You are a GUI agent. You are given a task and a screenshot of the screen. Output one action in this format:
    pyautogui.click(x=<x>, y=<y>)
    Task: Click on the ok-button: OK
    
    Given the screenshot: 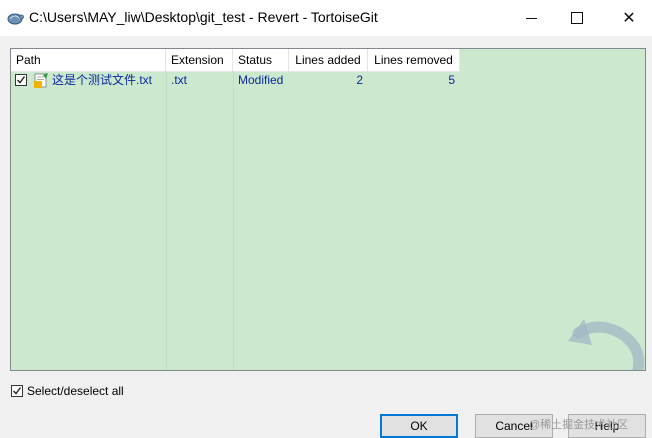 What is the action you would take?
    pyautogui.click(x=419, y=426)
    